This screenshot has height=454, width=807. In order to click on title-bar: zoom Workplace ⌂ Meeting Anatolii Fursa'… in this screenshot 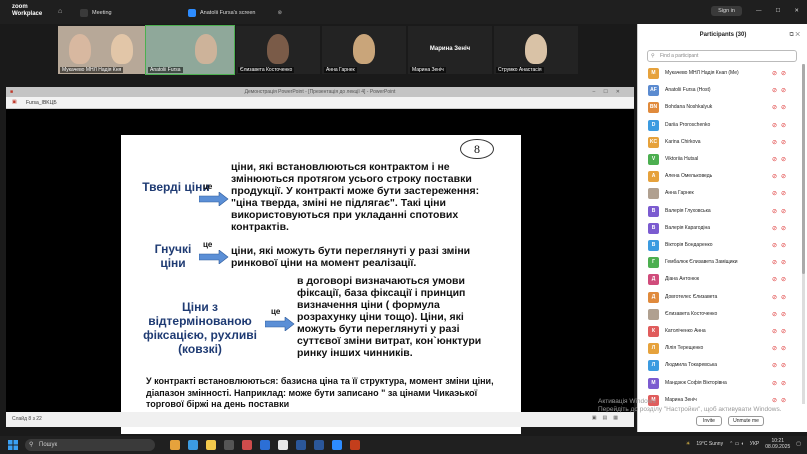, I will do `click(403, 12)`.